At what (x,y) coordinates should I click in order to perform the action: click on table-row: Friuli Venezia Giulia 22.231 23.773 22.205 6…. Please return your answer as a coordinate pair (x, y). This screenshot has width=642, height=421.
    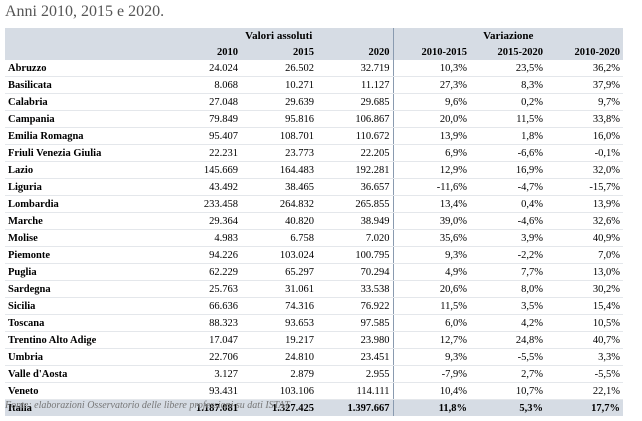
    Looking at the image, I should click on (314, 153).